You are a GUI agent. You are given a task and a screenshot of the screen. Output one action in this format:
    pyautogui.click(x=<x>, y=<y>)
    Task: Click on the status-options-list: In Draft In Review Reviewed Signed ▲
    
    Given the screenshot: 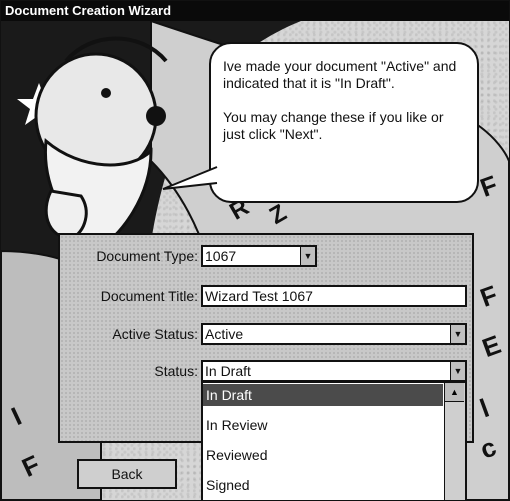 What is the action you would take?
    pyautogui.click(x=334, y=440)
    